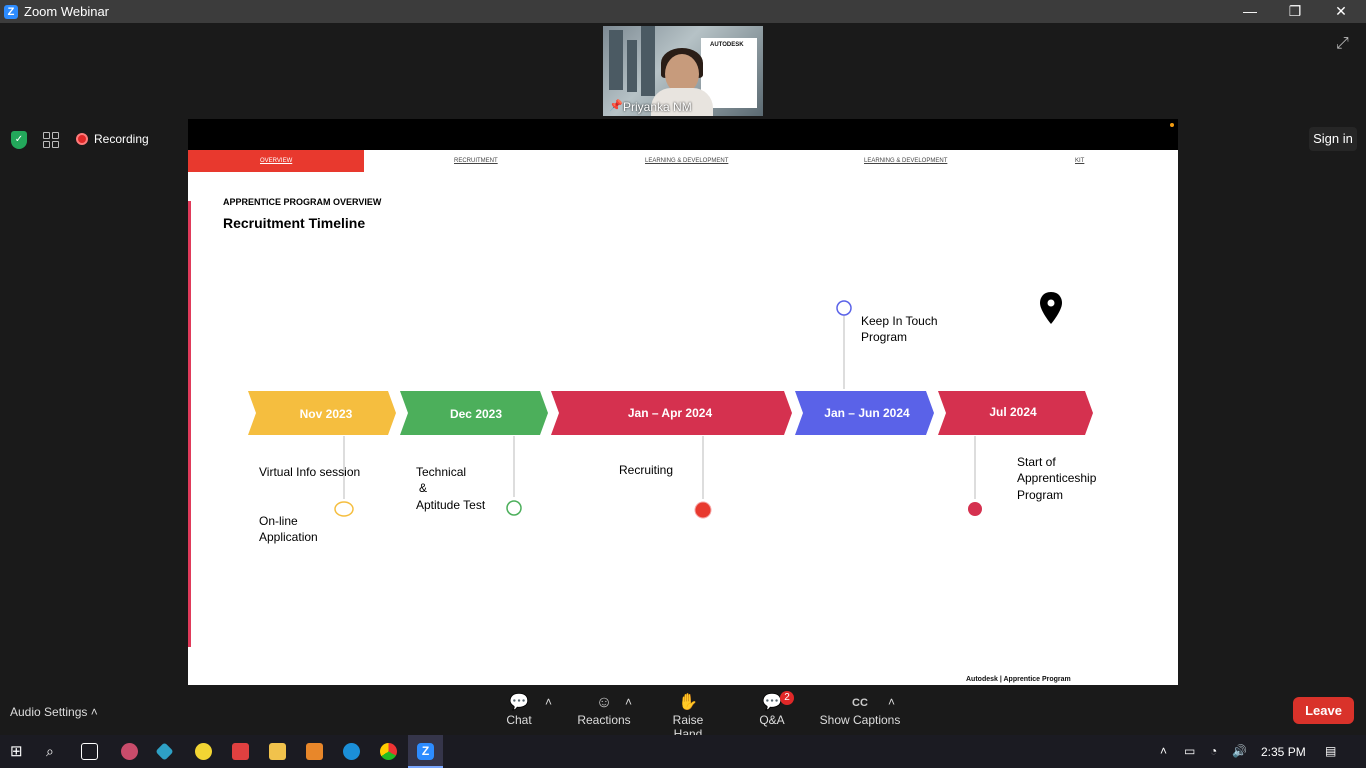  I want to click on battery-icon: ▭, so click(1189, 751).